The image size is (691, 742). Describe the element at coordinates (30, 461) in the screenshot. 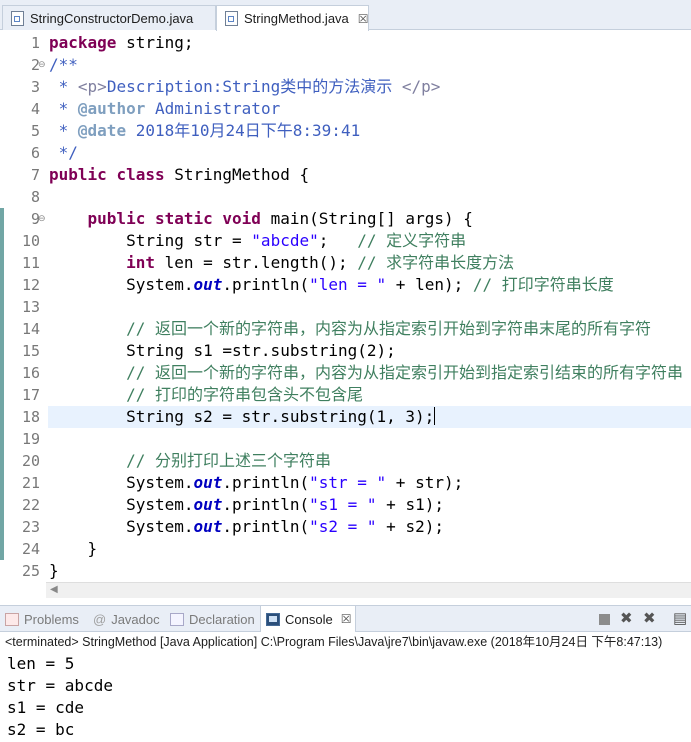

I see `line-number: 20` at that location.